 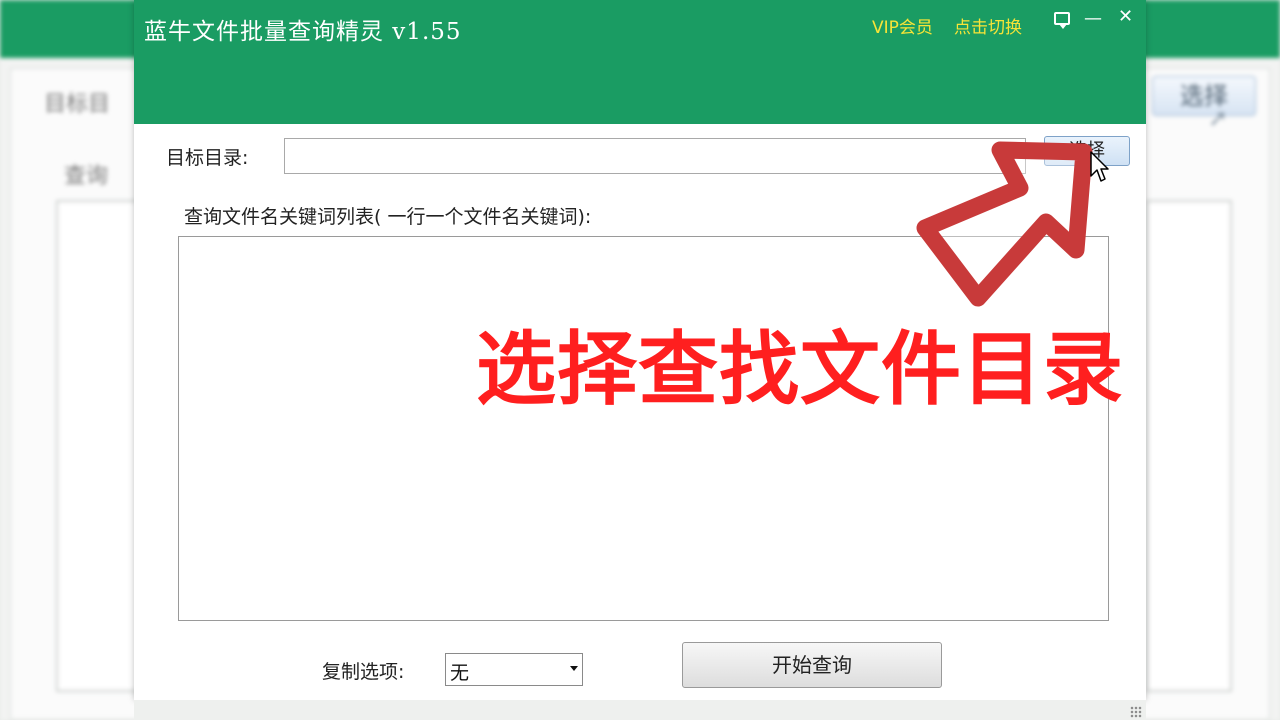 What do you see at coordinates (902, 25) in the screenshot?
I see `vip-member-link: VIP会员` at bounding box center [902, 25].